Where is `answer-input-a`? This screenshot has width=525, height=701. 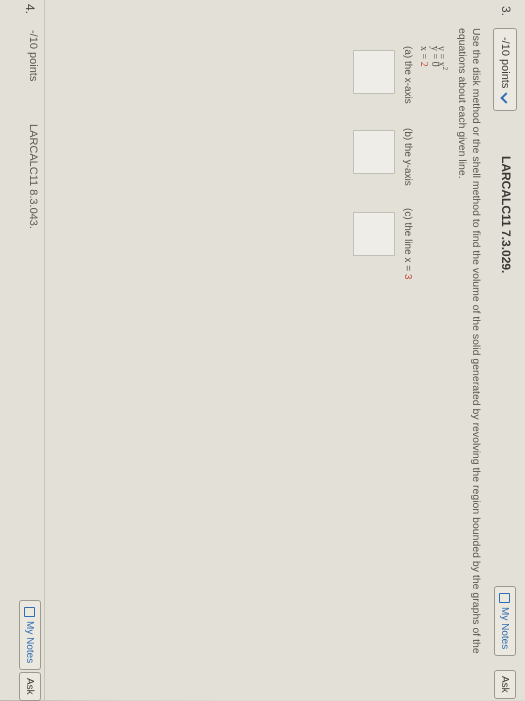
answer-input-a is located at coordinates (374, 72).